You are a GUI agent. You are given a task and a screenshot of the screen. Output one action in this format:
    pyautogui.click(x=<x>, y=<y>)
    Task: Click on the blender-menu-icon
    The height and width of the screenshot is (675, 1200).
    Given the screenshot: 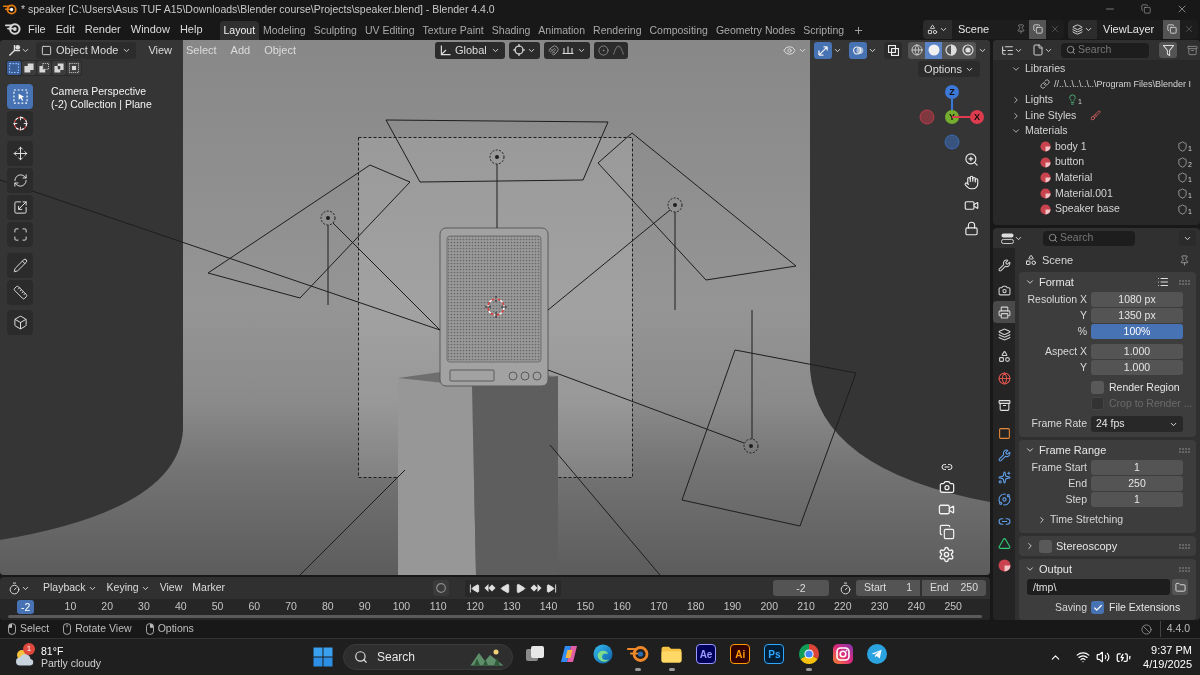 What is the action you would take?
    pyautogui.click(x=13, y=29)
    